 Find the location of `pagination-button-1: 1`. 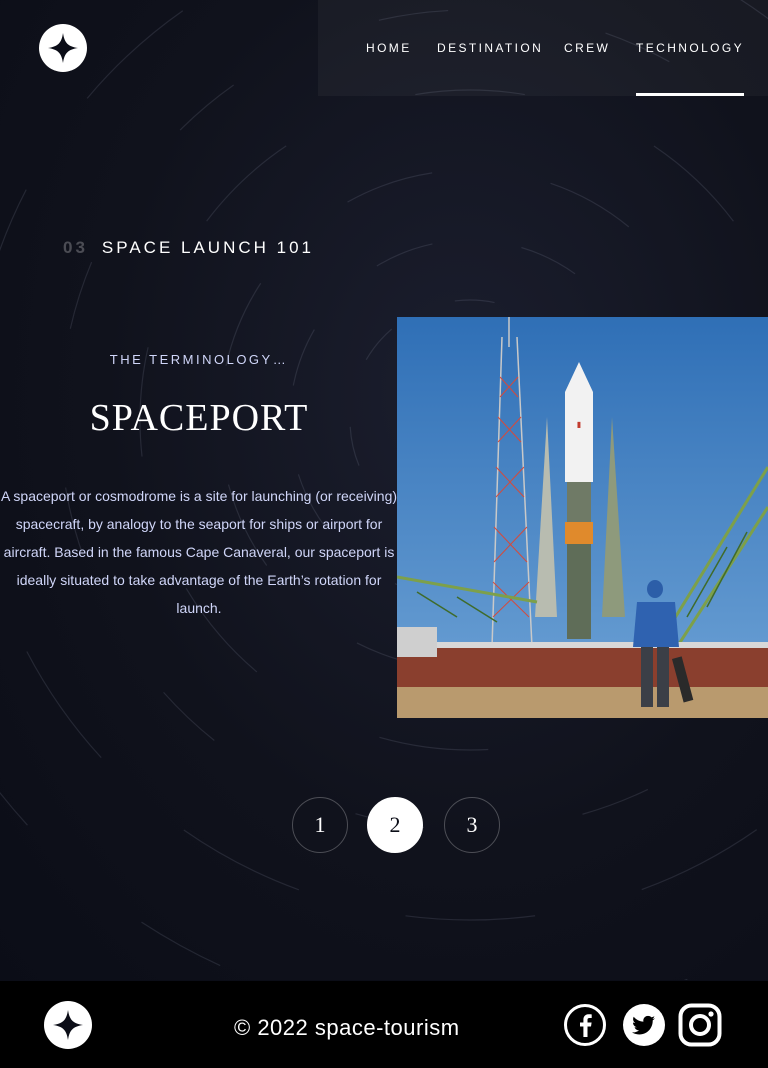

pagination-button-1: 1 is located at coordinates (320, 825).